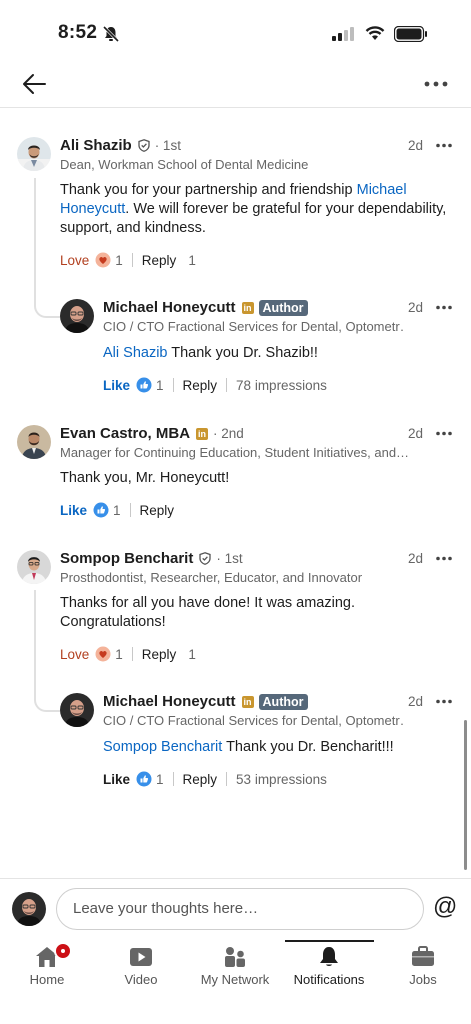 This screenshot has width=471, height=1024. I want to click on wifi-icon, so click(375, 33).